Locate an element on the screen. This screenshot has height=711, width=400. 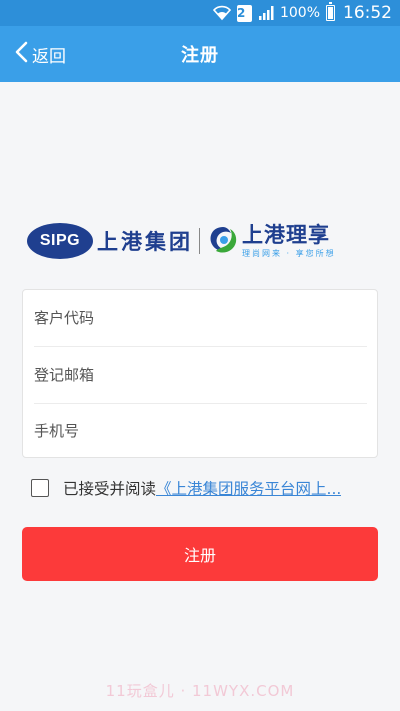
watermark: 11玩盒儿 · 11WYX.COM is located at coordinates (200, 691).